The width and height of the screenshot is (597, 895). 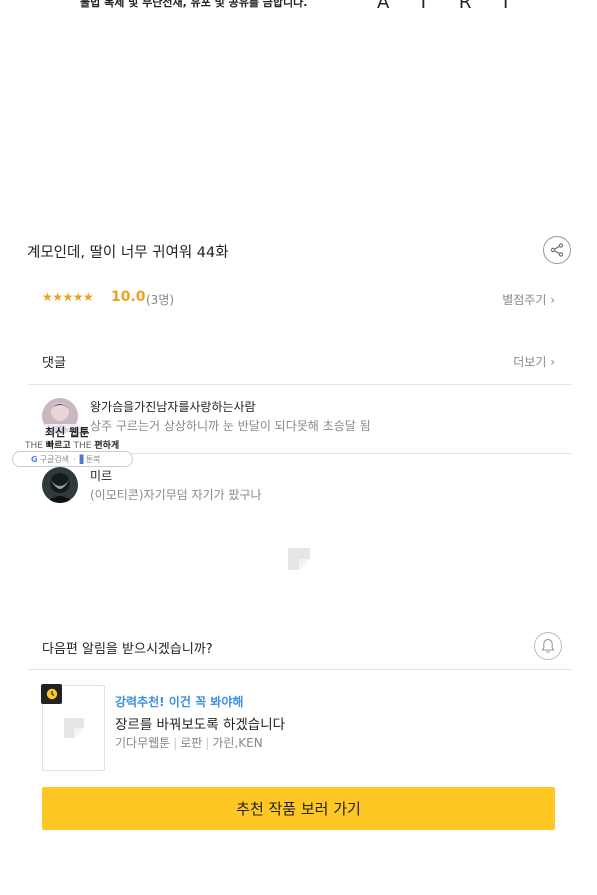 What do you see at coordinates (298, 487) in the screenshot?
I see `comment-item: 미르 (이모티콘)자기무덤 자기가 팠구나` at bounding box center [298, 487].